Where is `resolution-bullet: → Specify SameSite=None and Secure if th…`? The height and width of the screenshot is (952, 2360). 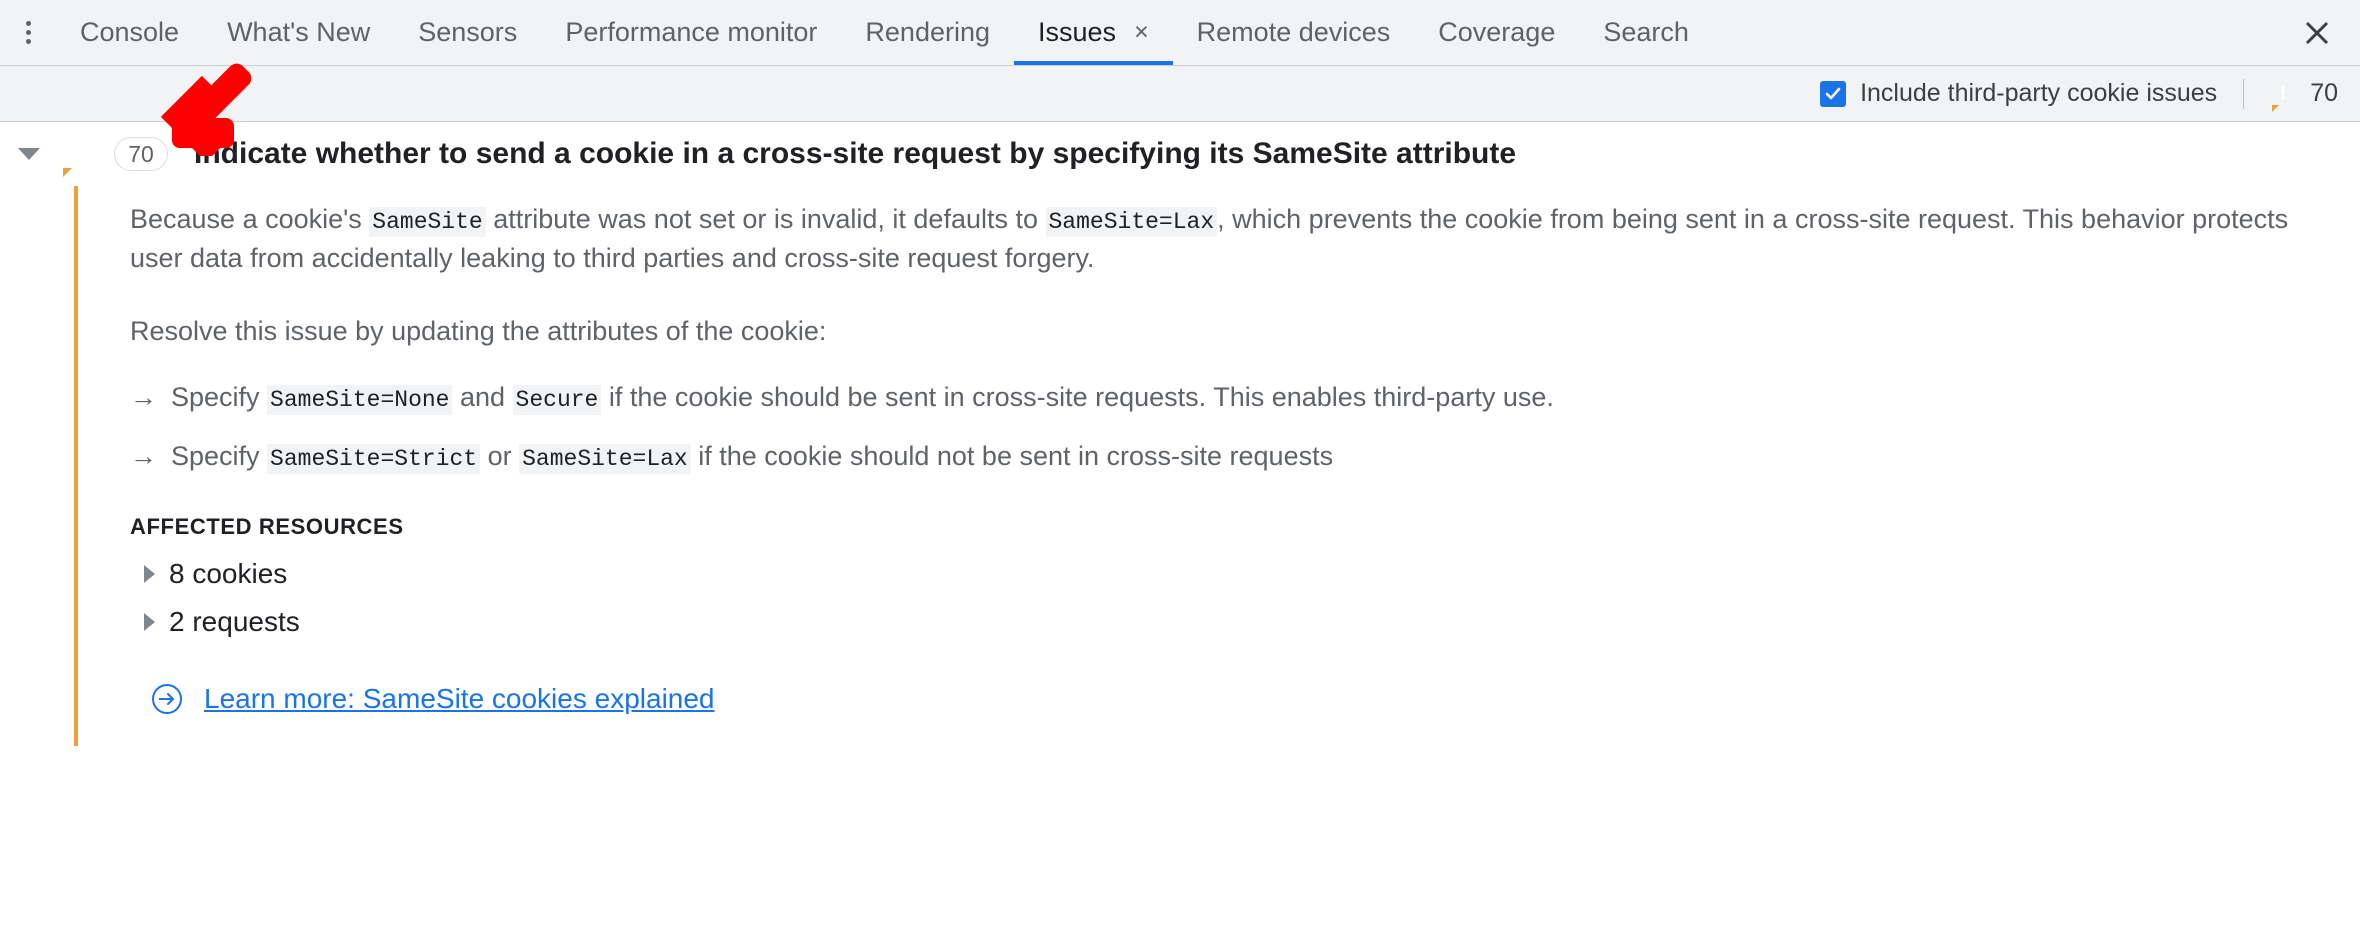
resolution-bullet: → Specify SameSite=None and Secure if th… is located at coordinates (1245, 398).